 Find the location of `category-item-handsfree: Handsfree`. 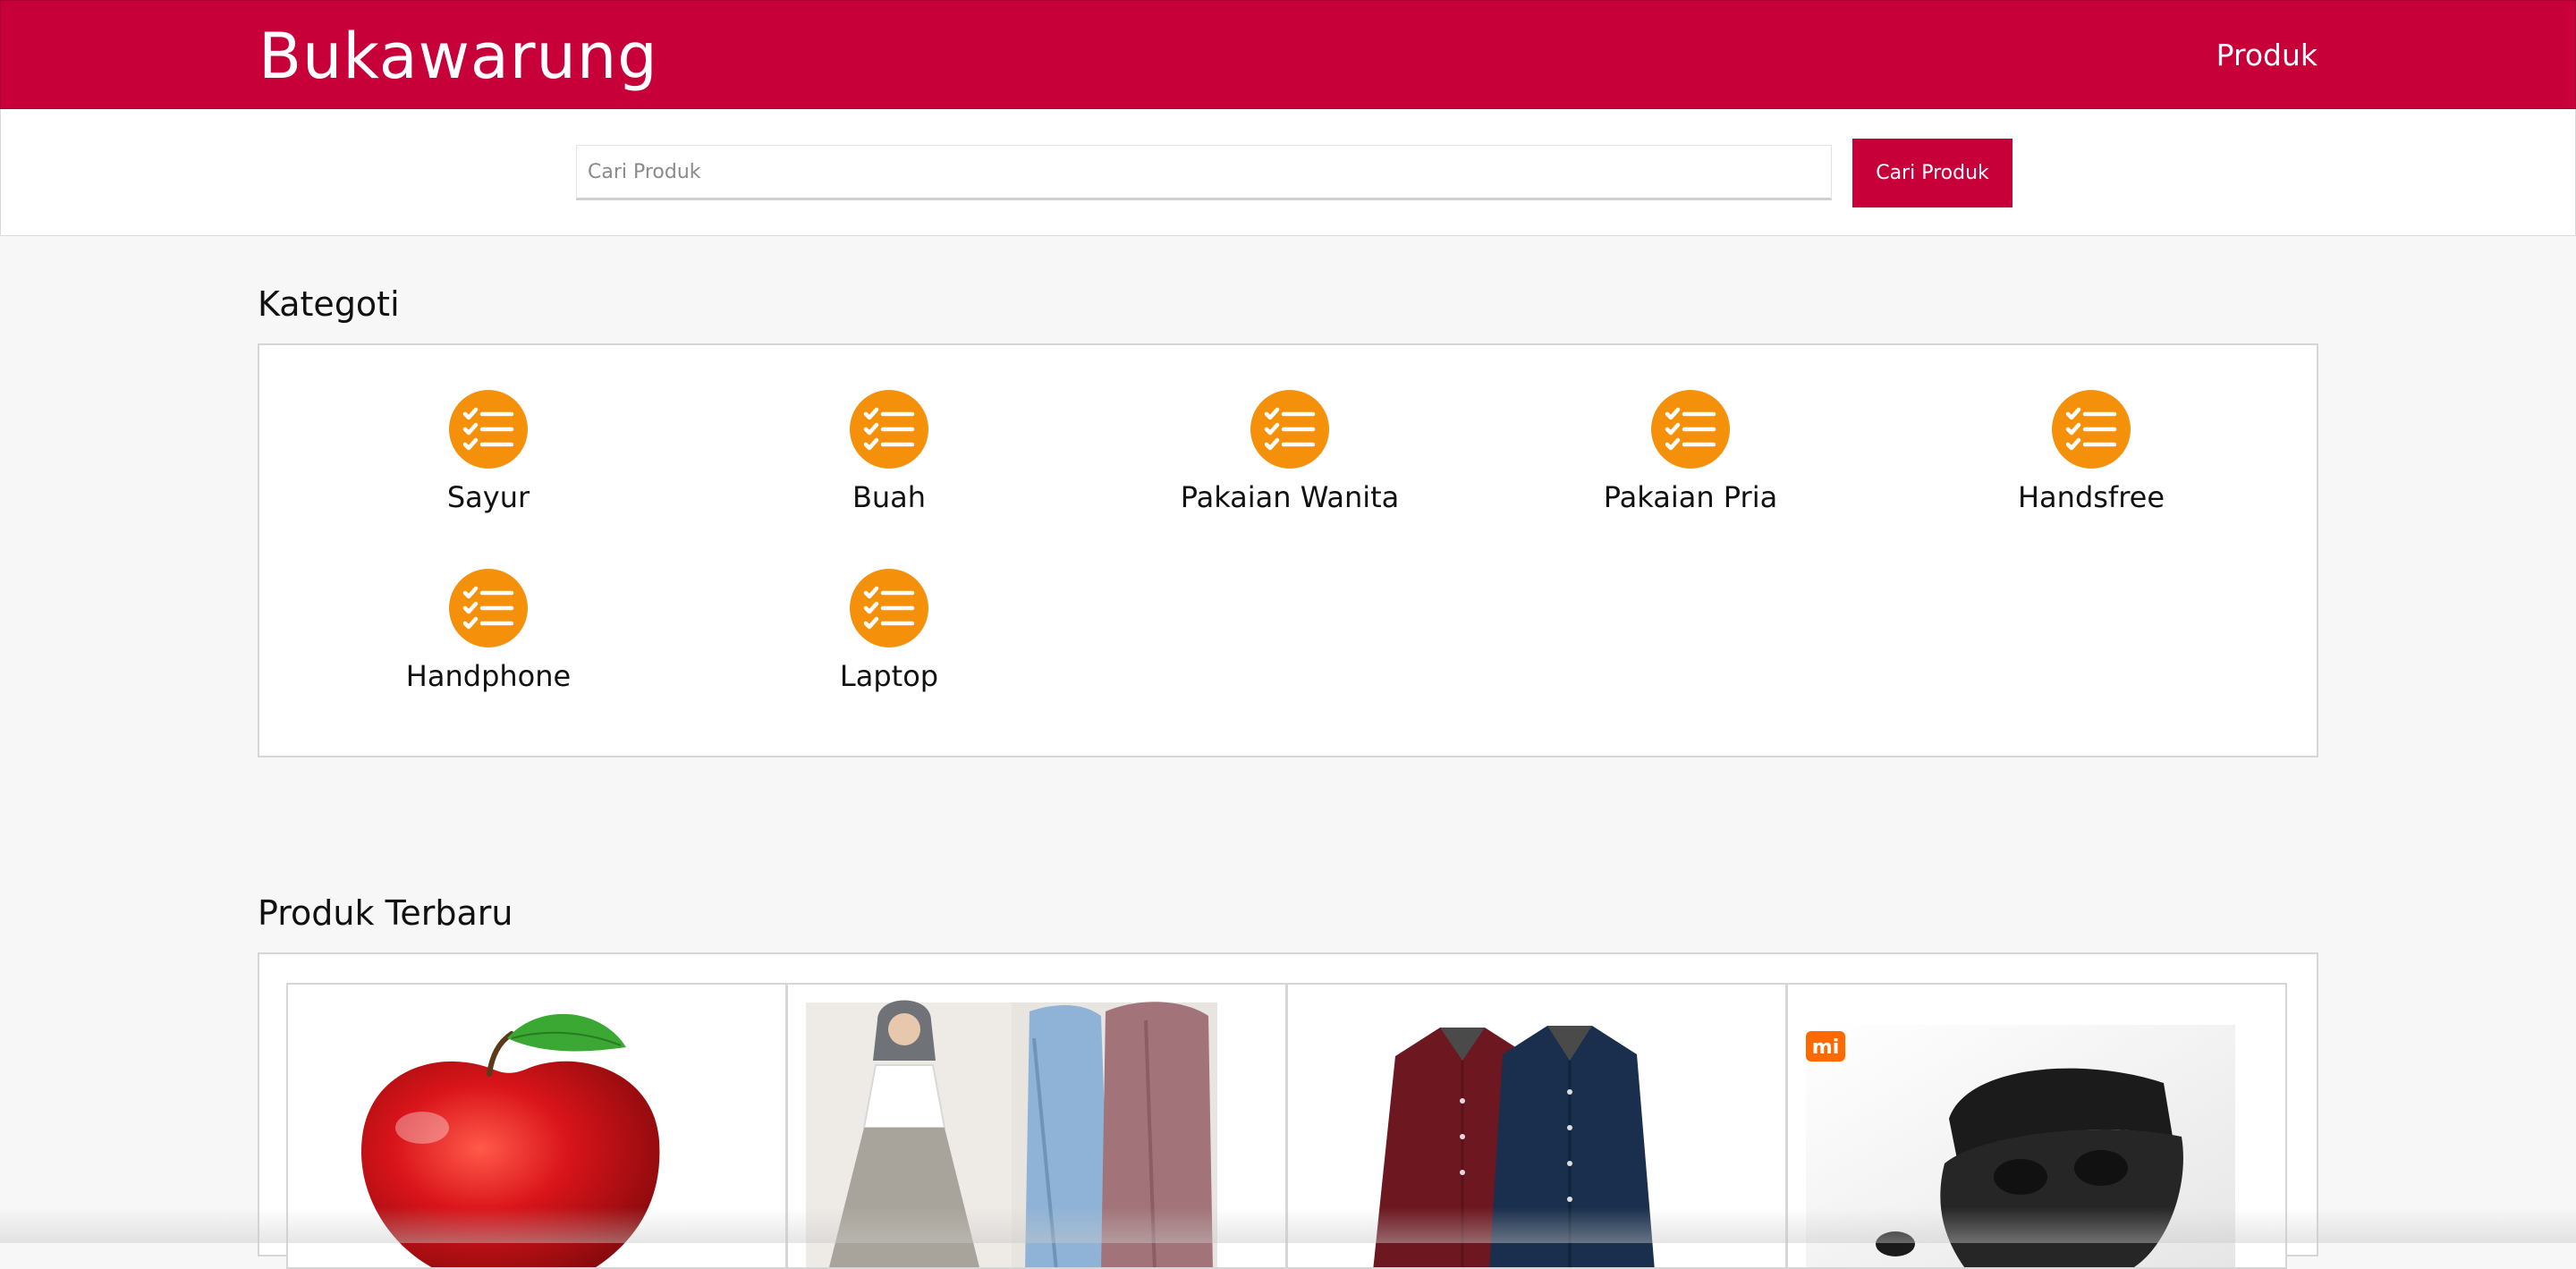

category-item-handsfree: Handsfree is located at coordinates (2091, 452).